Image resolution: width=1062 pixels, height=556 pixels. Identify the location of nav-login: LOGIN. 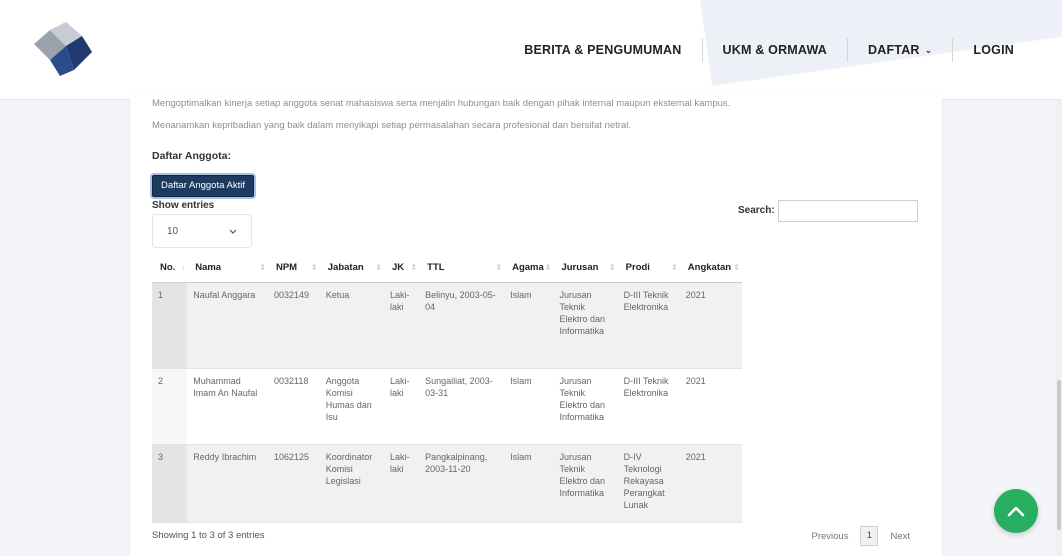
(993, 50).